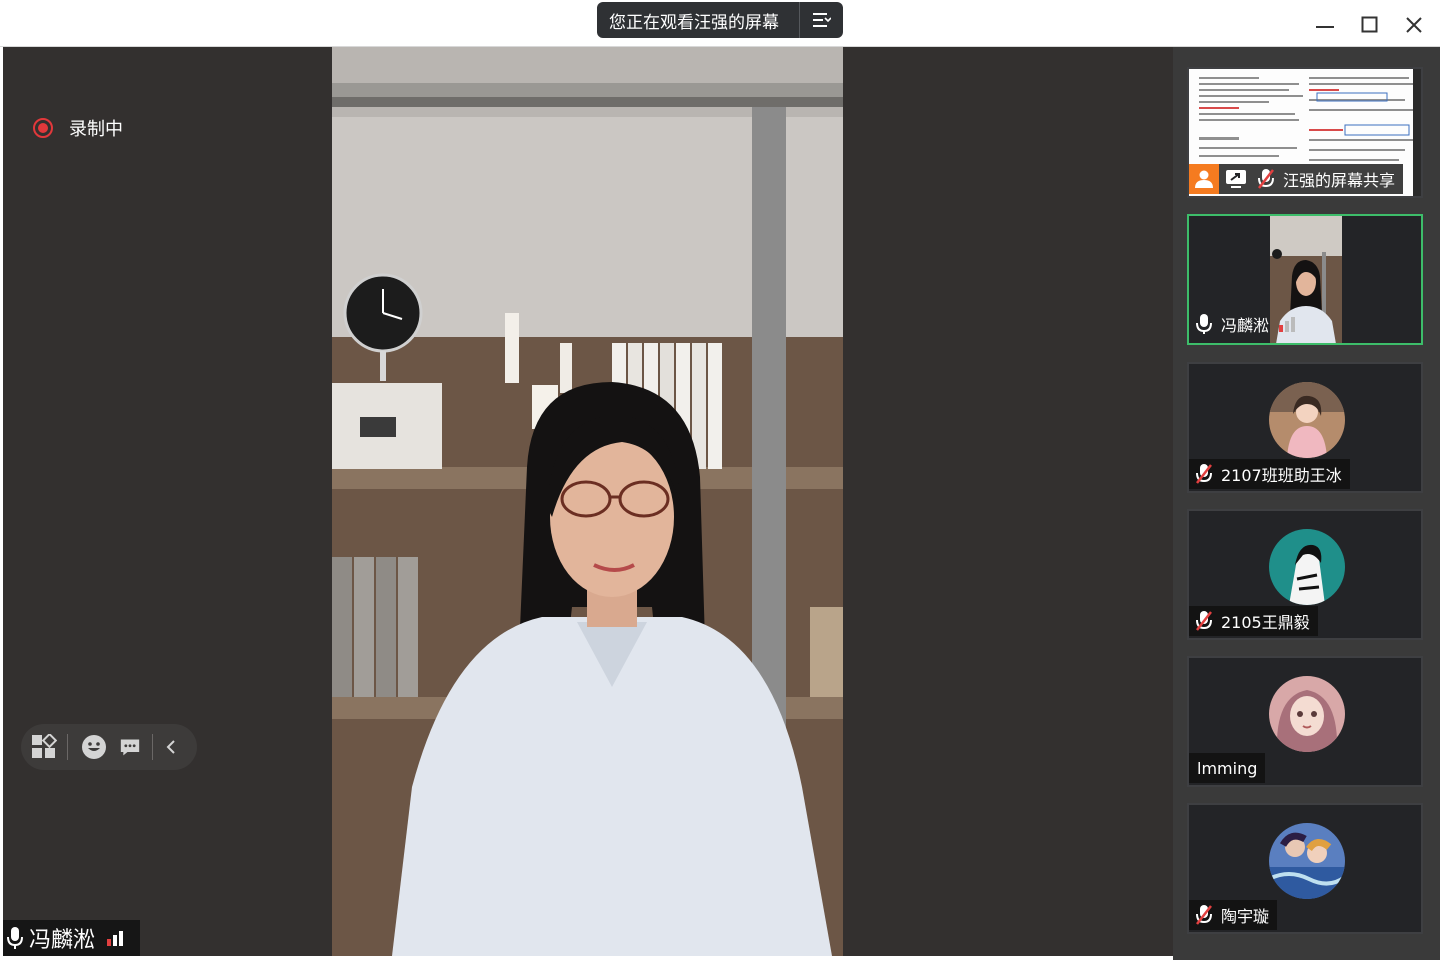  Describe the element at coordinates (1414, 24) in the screenshot. I see `close-icon` at that location.